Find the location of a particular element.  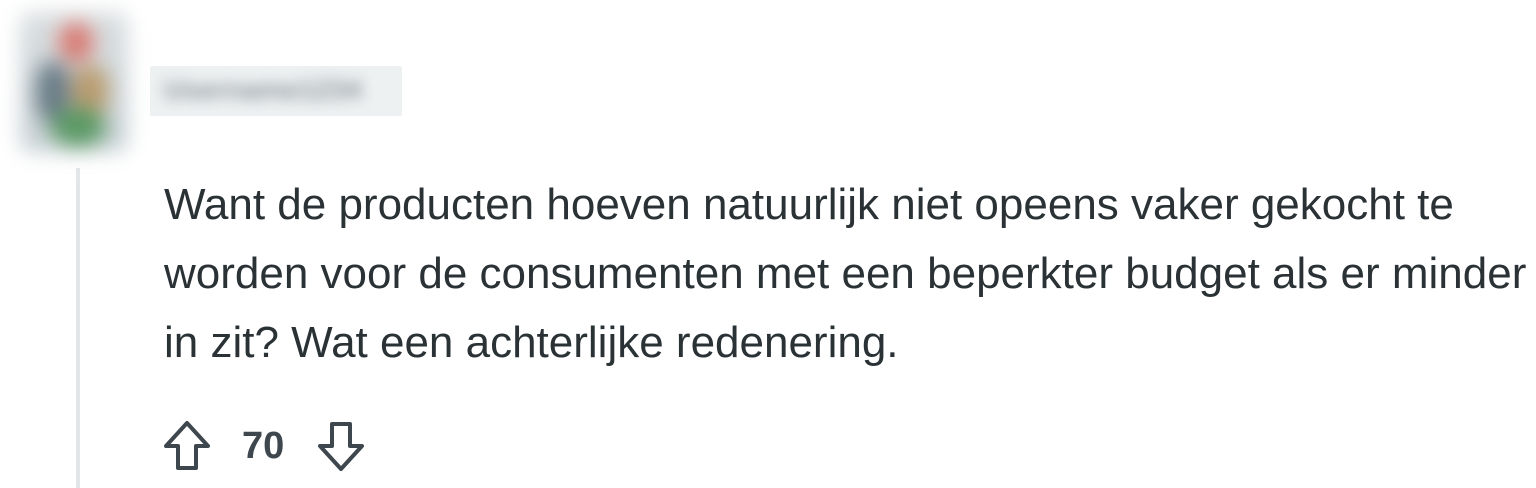

vote-score: 70 is located at coordinates (263, 445).